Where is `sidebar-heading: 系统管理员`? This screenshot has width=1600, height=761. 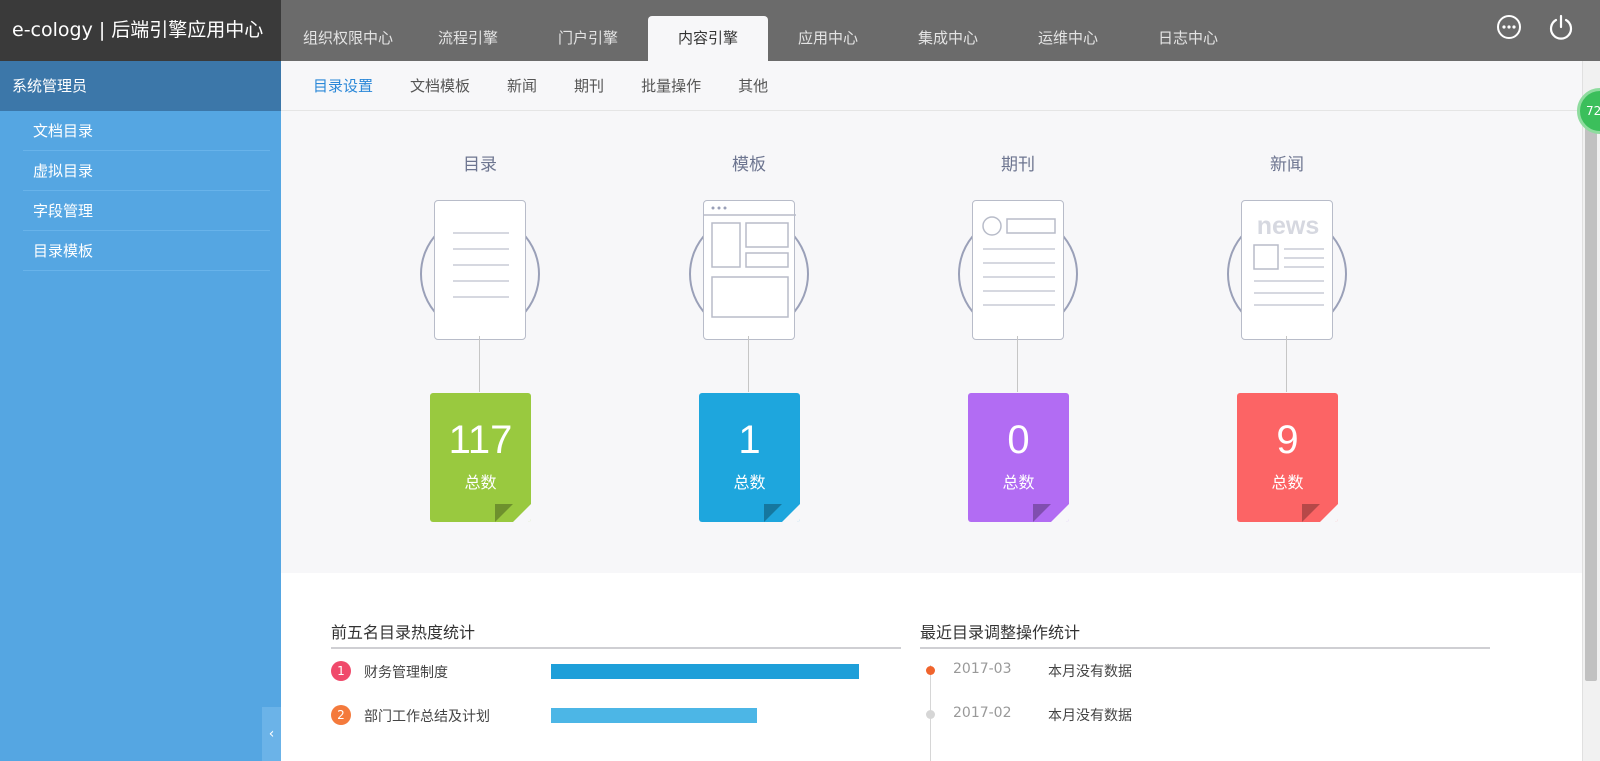 sidebar-heading: 系统管理员 is located at coordinates (140, 86).